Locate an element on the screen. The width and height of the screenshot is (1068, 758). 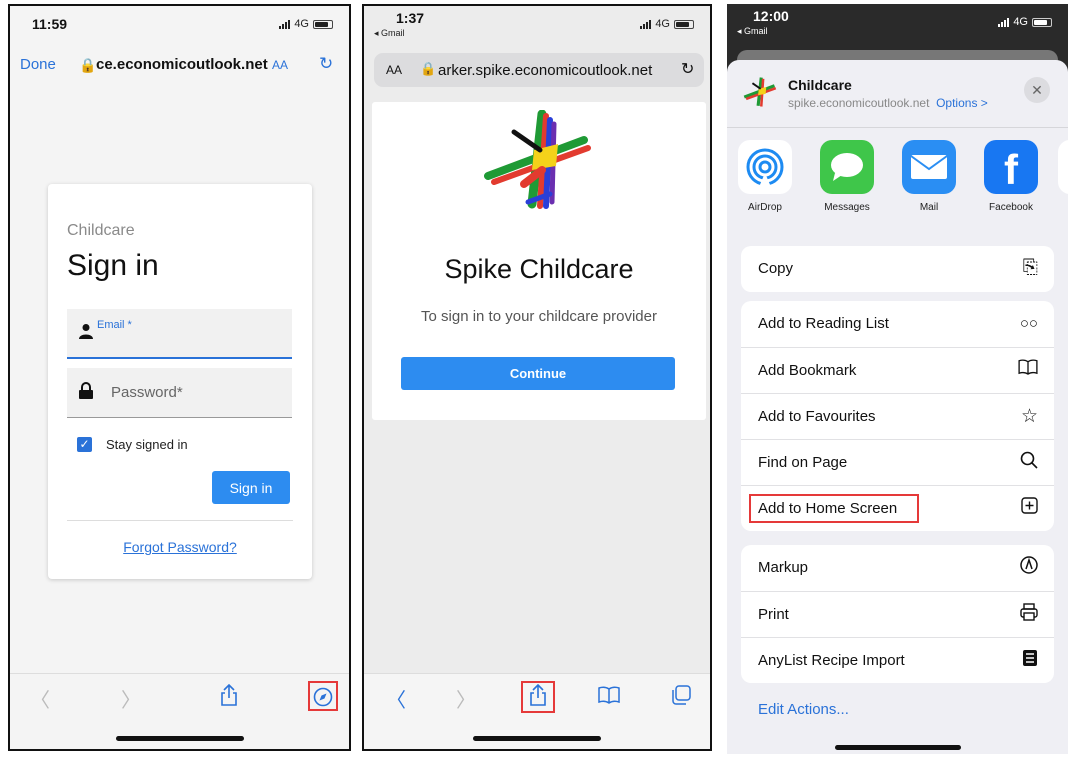
status-bar: 12:00 ◂ Gmail 4G is located at coordinates (897, 22).